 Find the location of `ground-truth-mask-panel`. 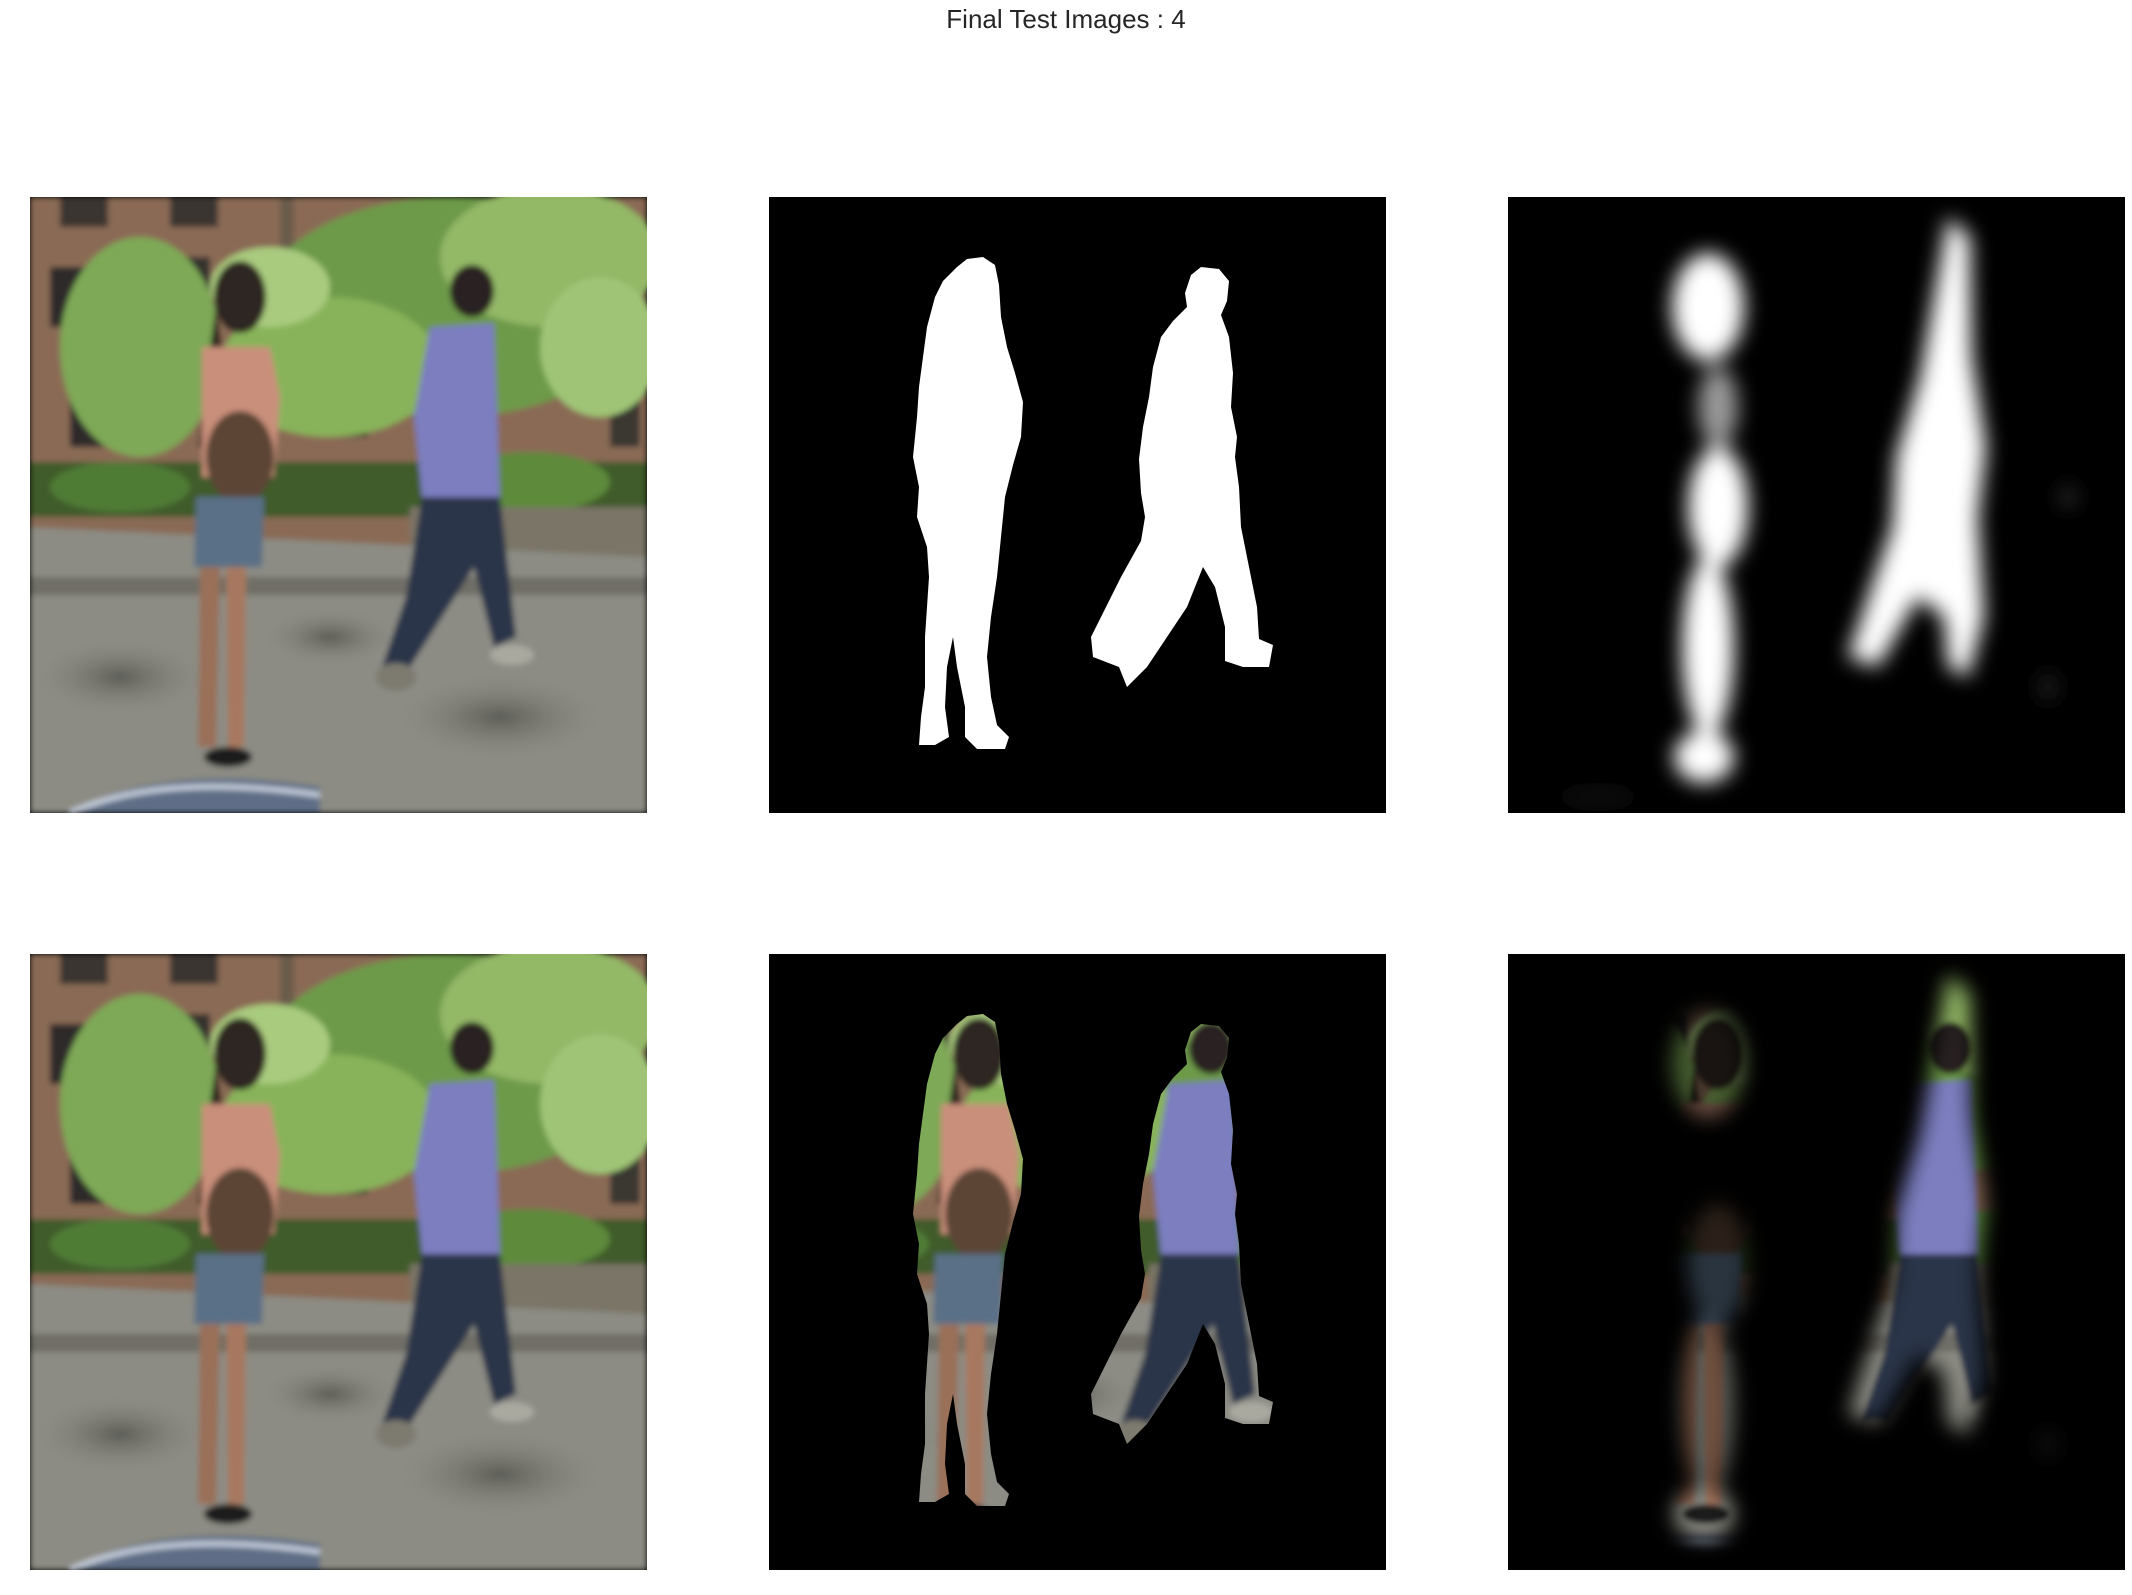

ground-truth-mask-panel is located at coordinates (1077, 505).